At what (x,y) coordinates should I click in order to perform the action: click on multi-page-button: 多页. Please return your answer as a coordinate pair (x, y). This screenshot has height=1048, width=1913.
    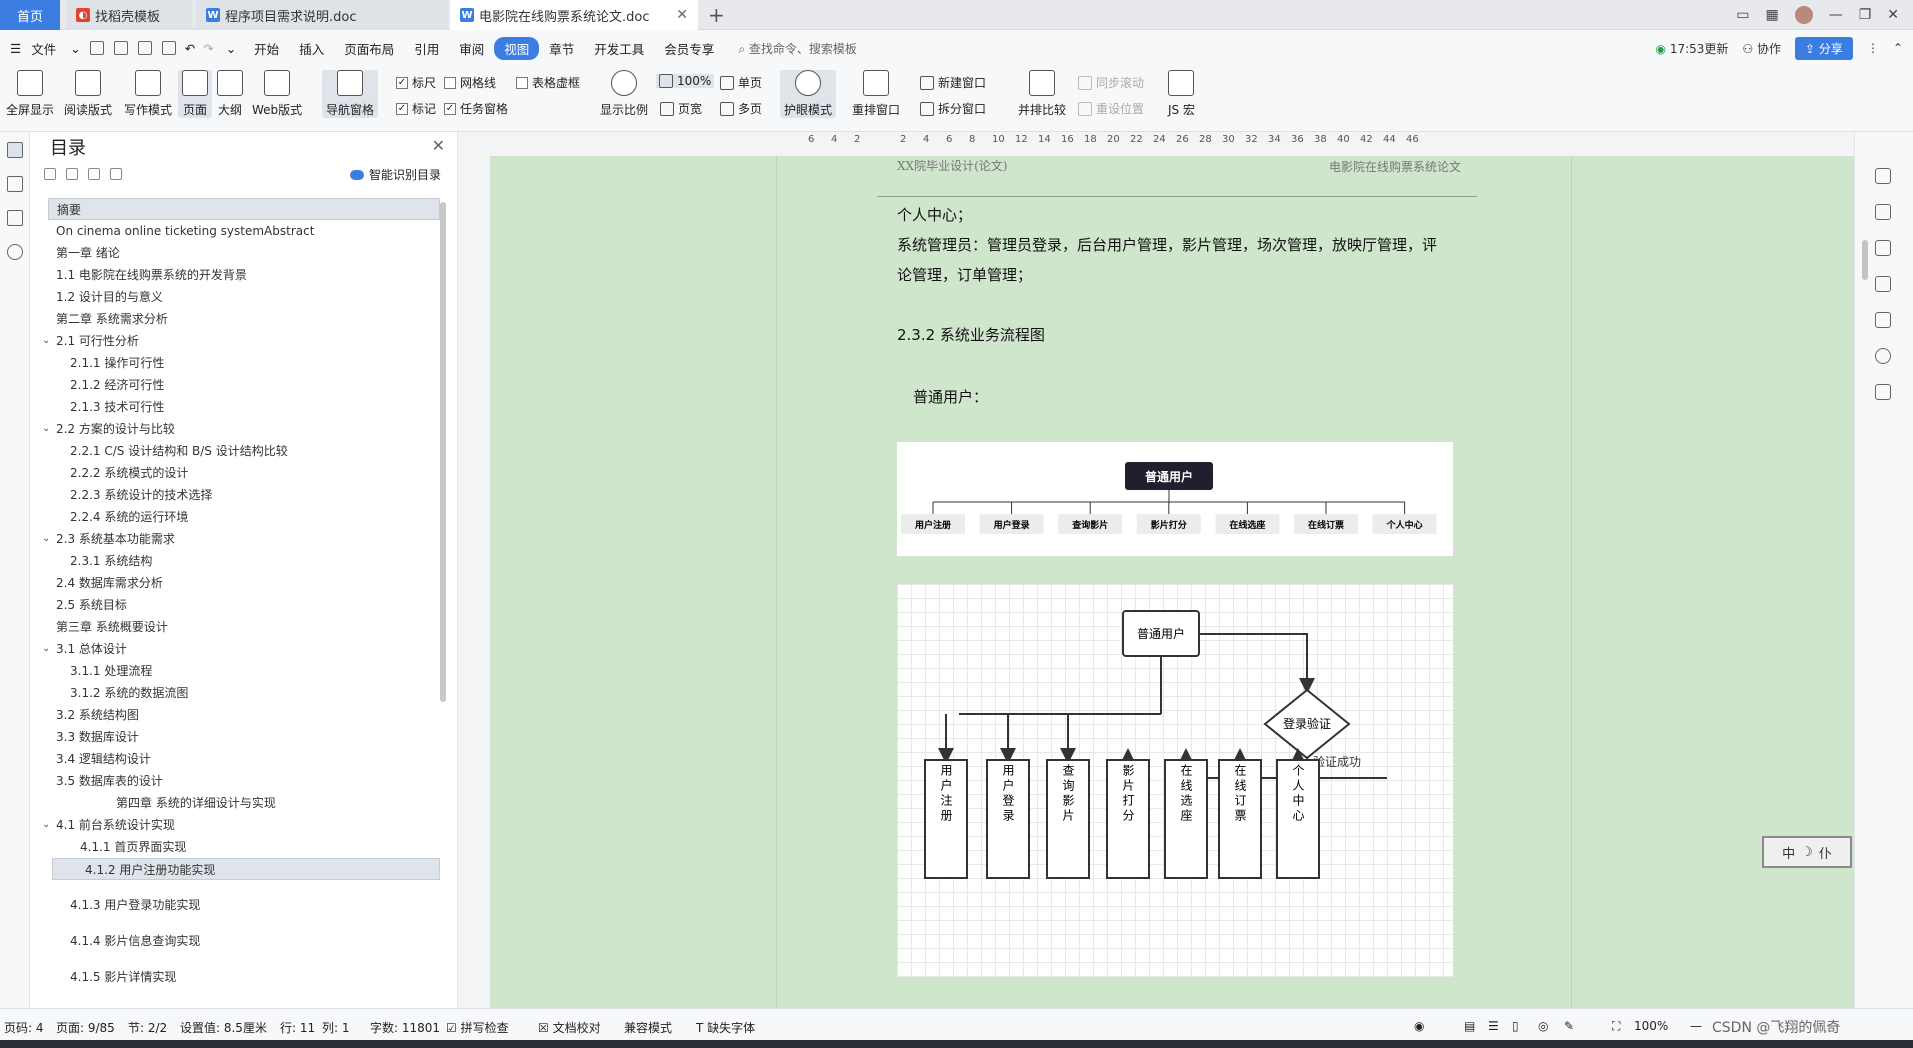
    Looking at the image, I should click on (741, 108).